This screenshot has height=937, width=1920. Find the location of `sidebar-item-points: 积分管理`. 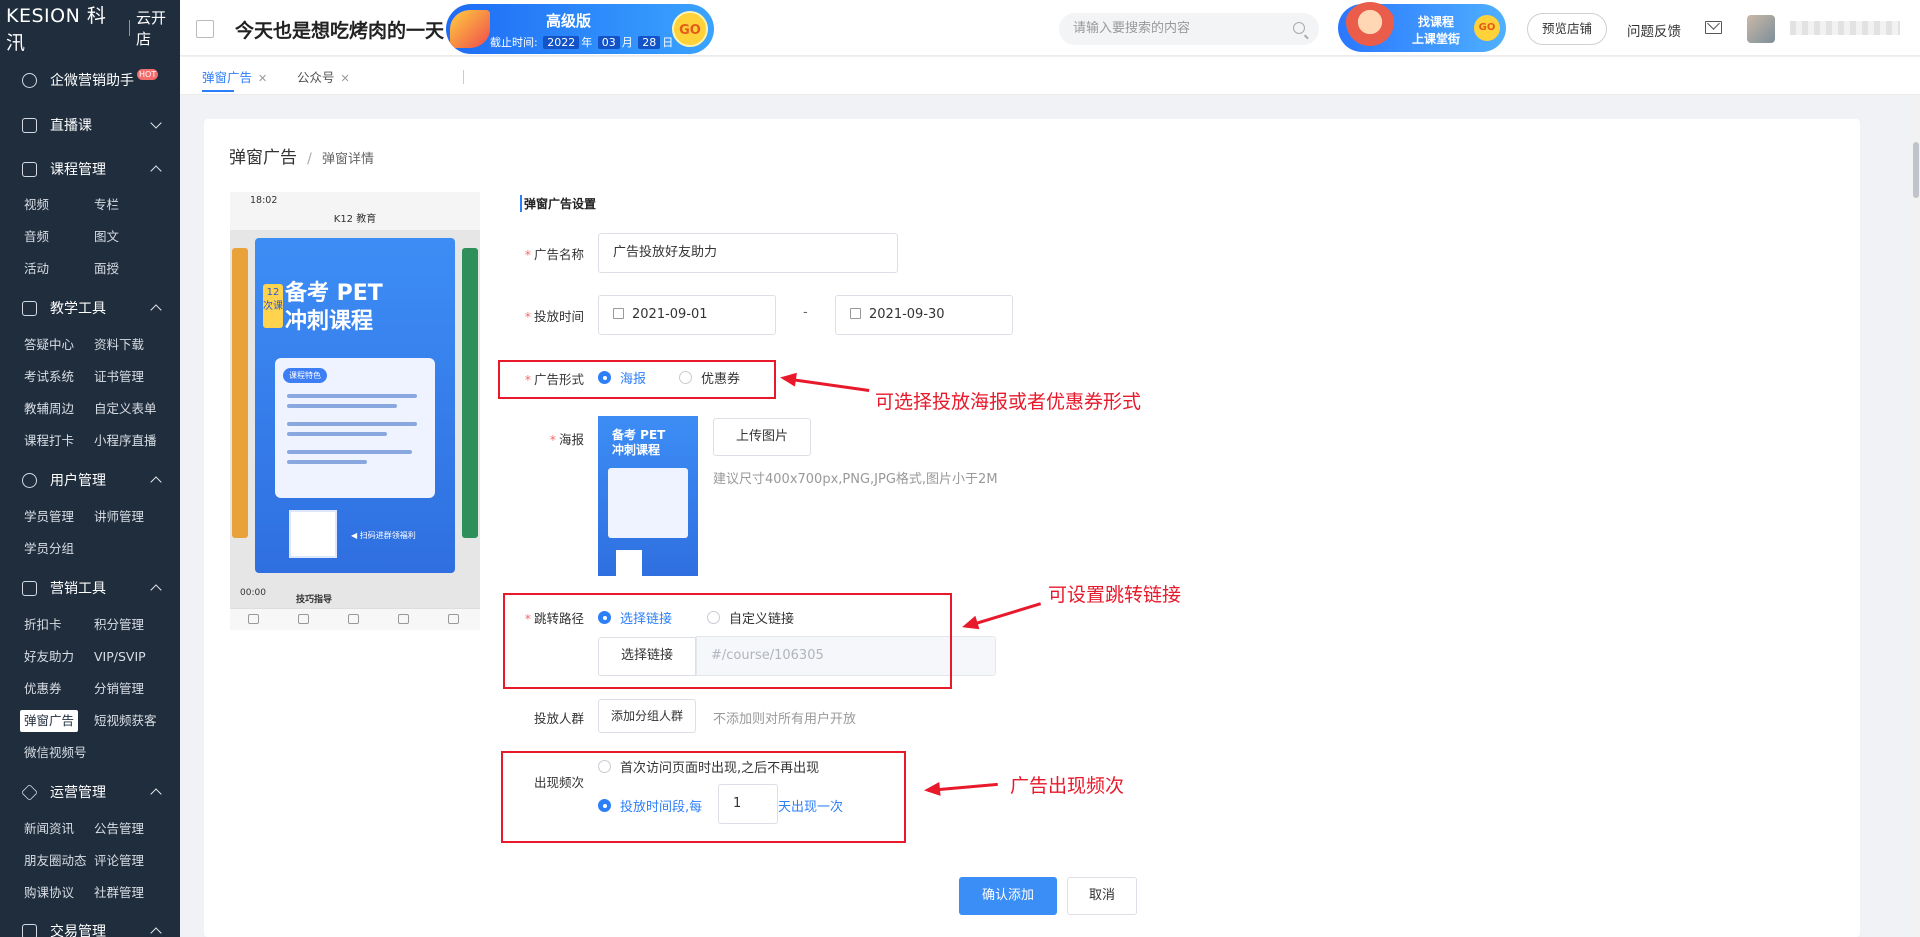

sidebar-item-points: 积分管理 is located at coordinates (119, 625).